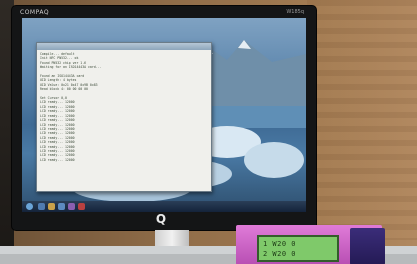 The height and width of the screenshot is (264, 417). Describe the element at coordinates (298, 248) in the screenshot. I see `lcd-display: 1 W20 0 2 W20 0` at that location.